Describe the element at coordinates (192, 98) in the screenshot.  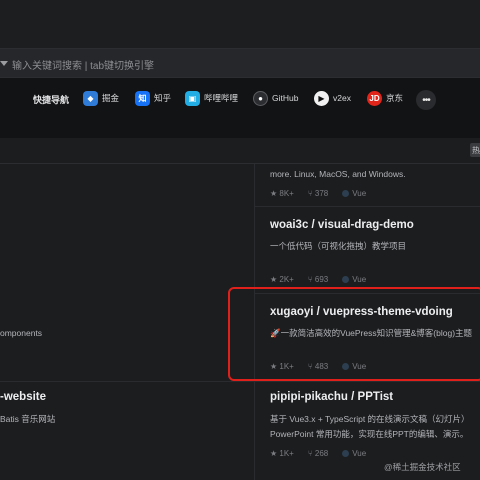
I see `bilibili-icon: ▣` at that location.